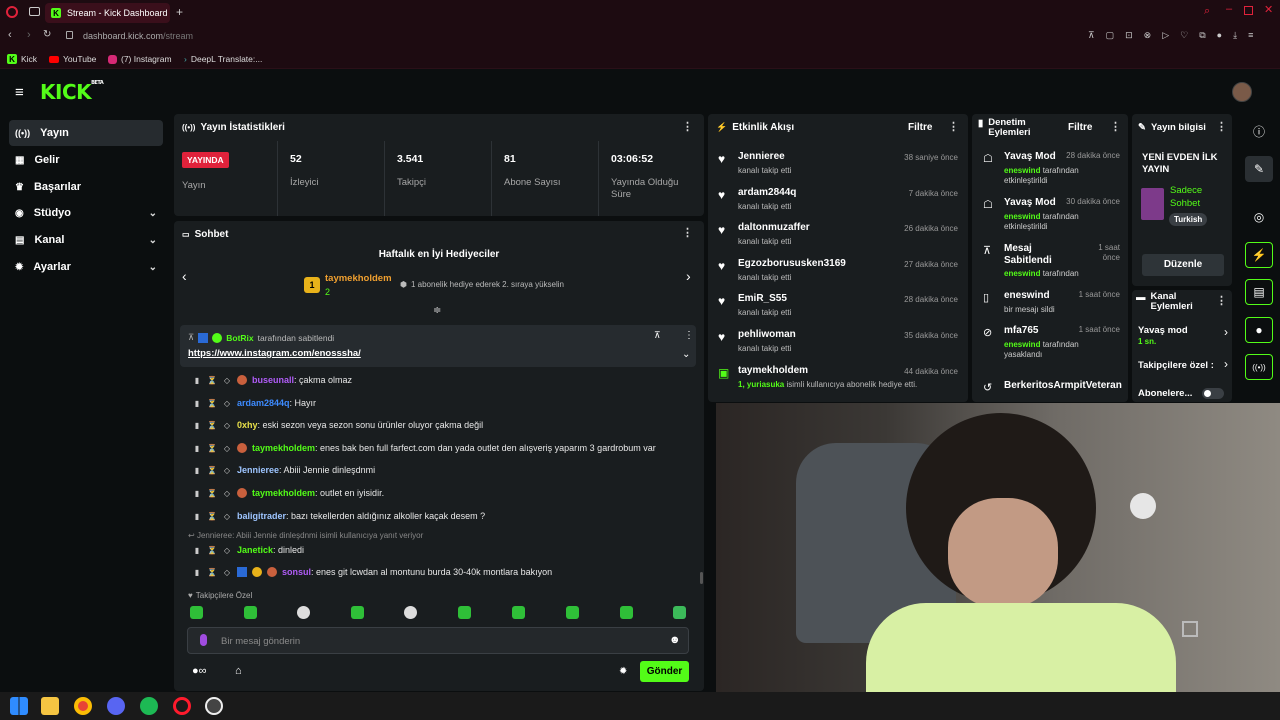 The height and width of the screenshot is (720, 1280). Describe the element at coordinates (1259, 169) in the screenshot. I see `pencil-icon: ✎` at that location.